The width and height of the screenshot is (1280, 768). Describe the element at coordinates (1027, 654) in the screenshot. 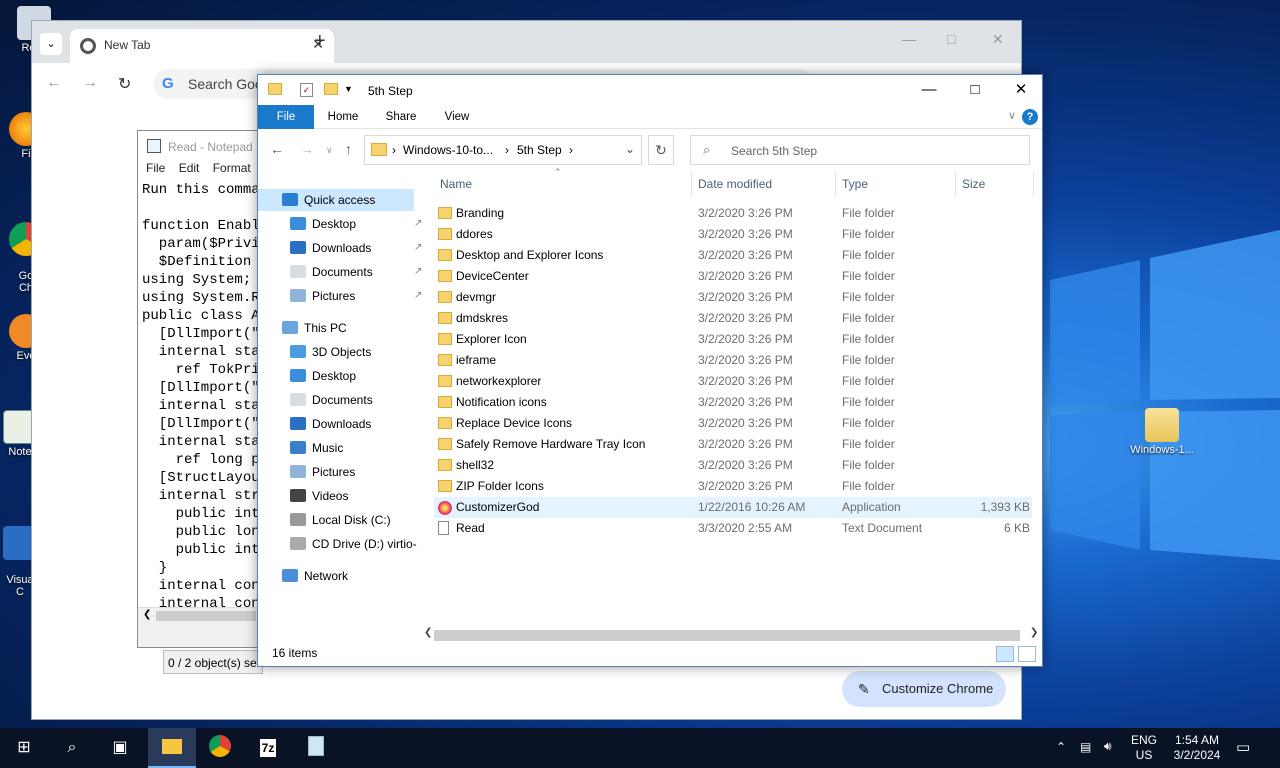

I see `large-icons-view-icon` at that location.